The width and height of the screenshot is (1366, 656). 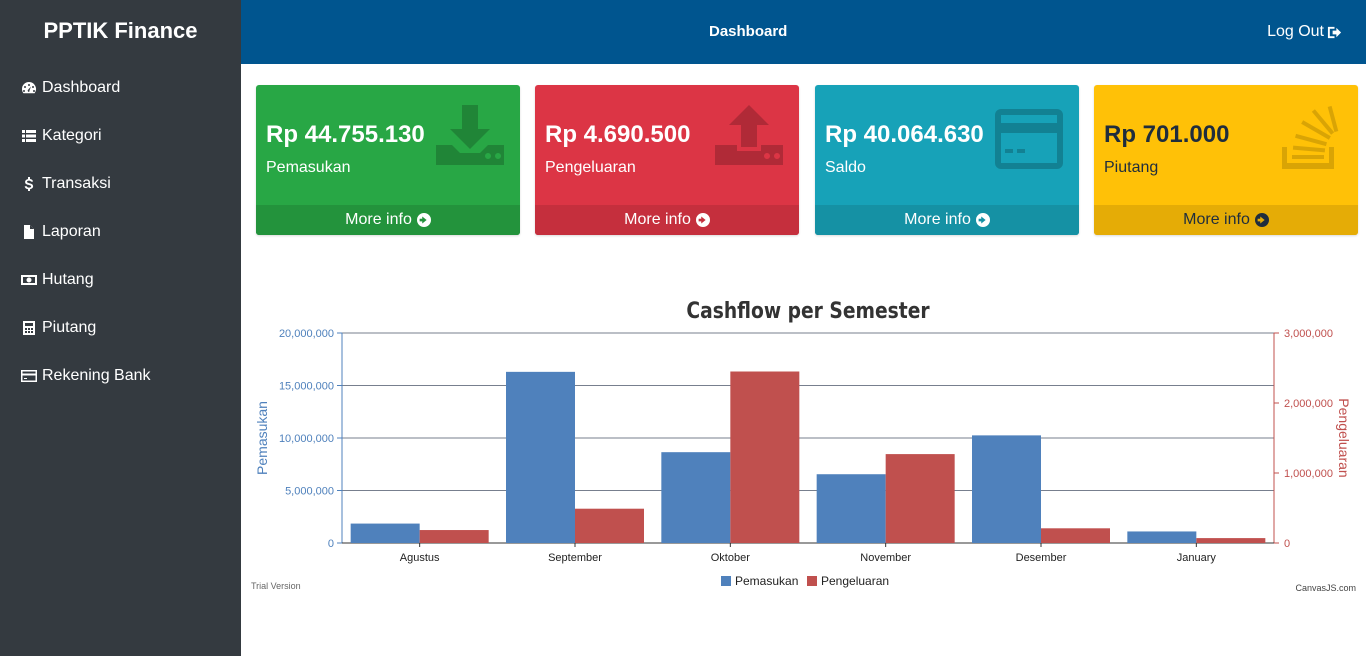 I want to click on chart-title: Cashflow per Semester, so click(x=807, y=311).